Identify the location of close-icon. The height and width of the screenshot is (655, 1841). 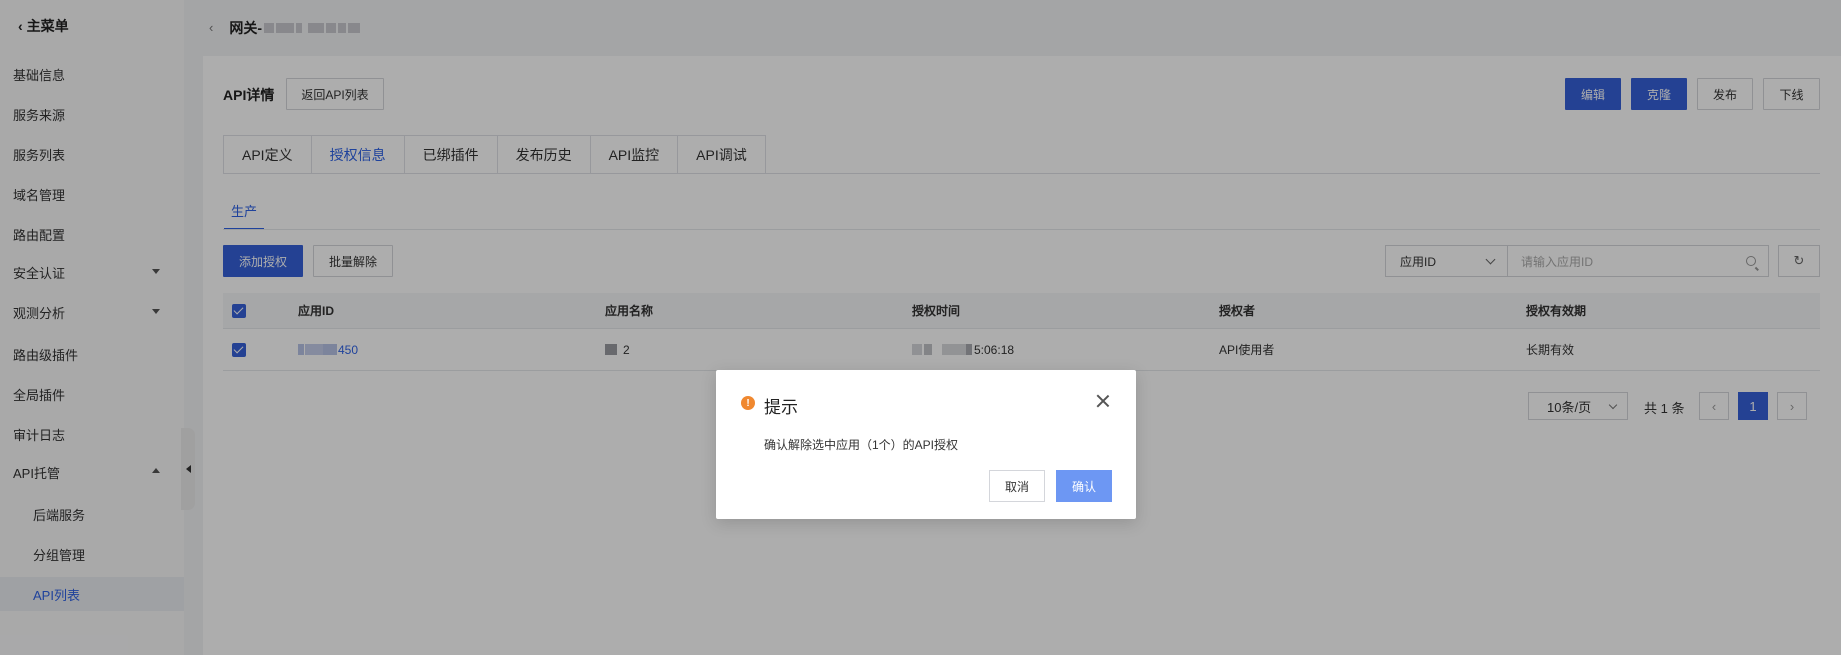
(1103, 401).